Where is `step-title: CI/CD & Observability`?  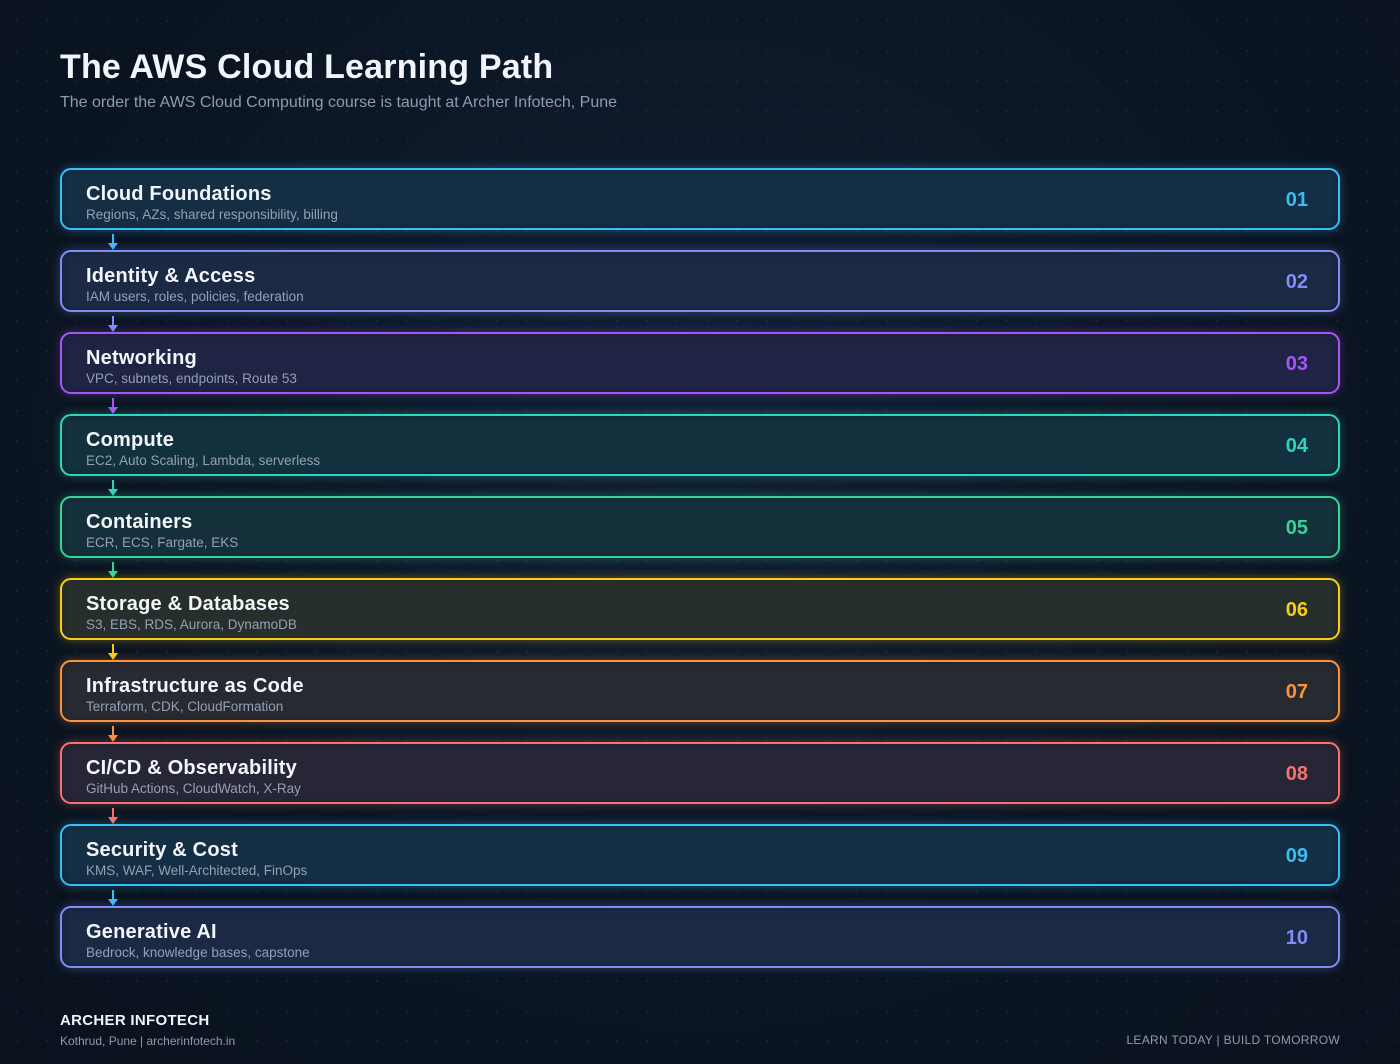
step-title: CI/CD & Observability is located at coordinates (191, 768).